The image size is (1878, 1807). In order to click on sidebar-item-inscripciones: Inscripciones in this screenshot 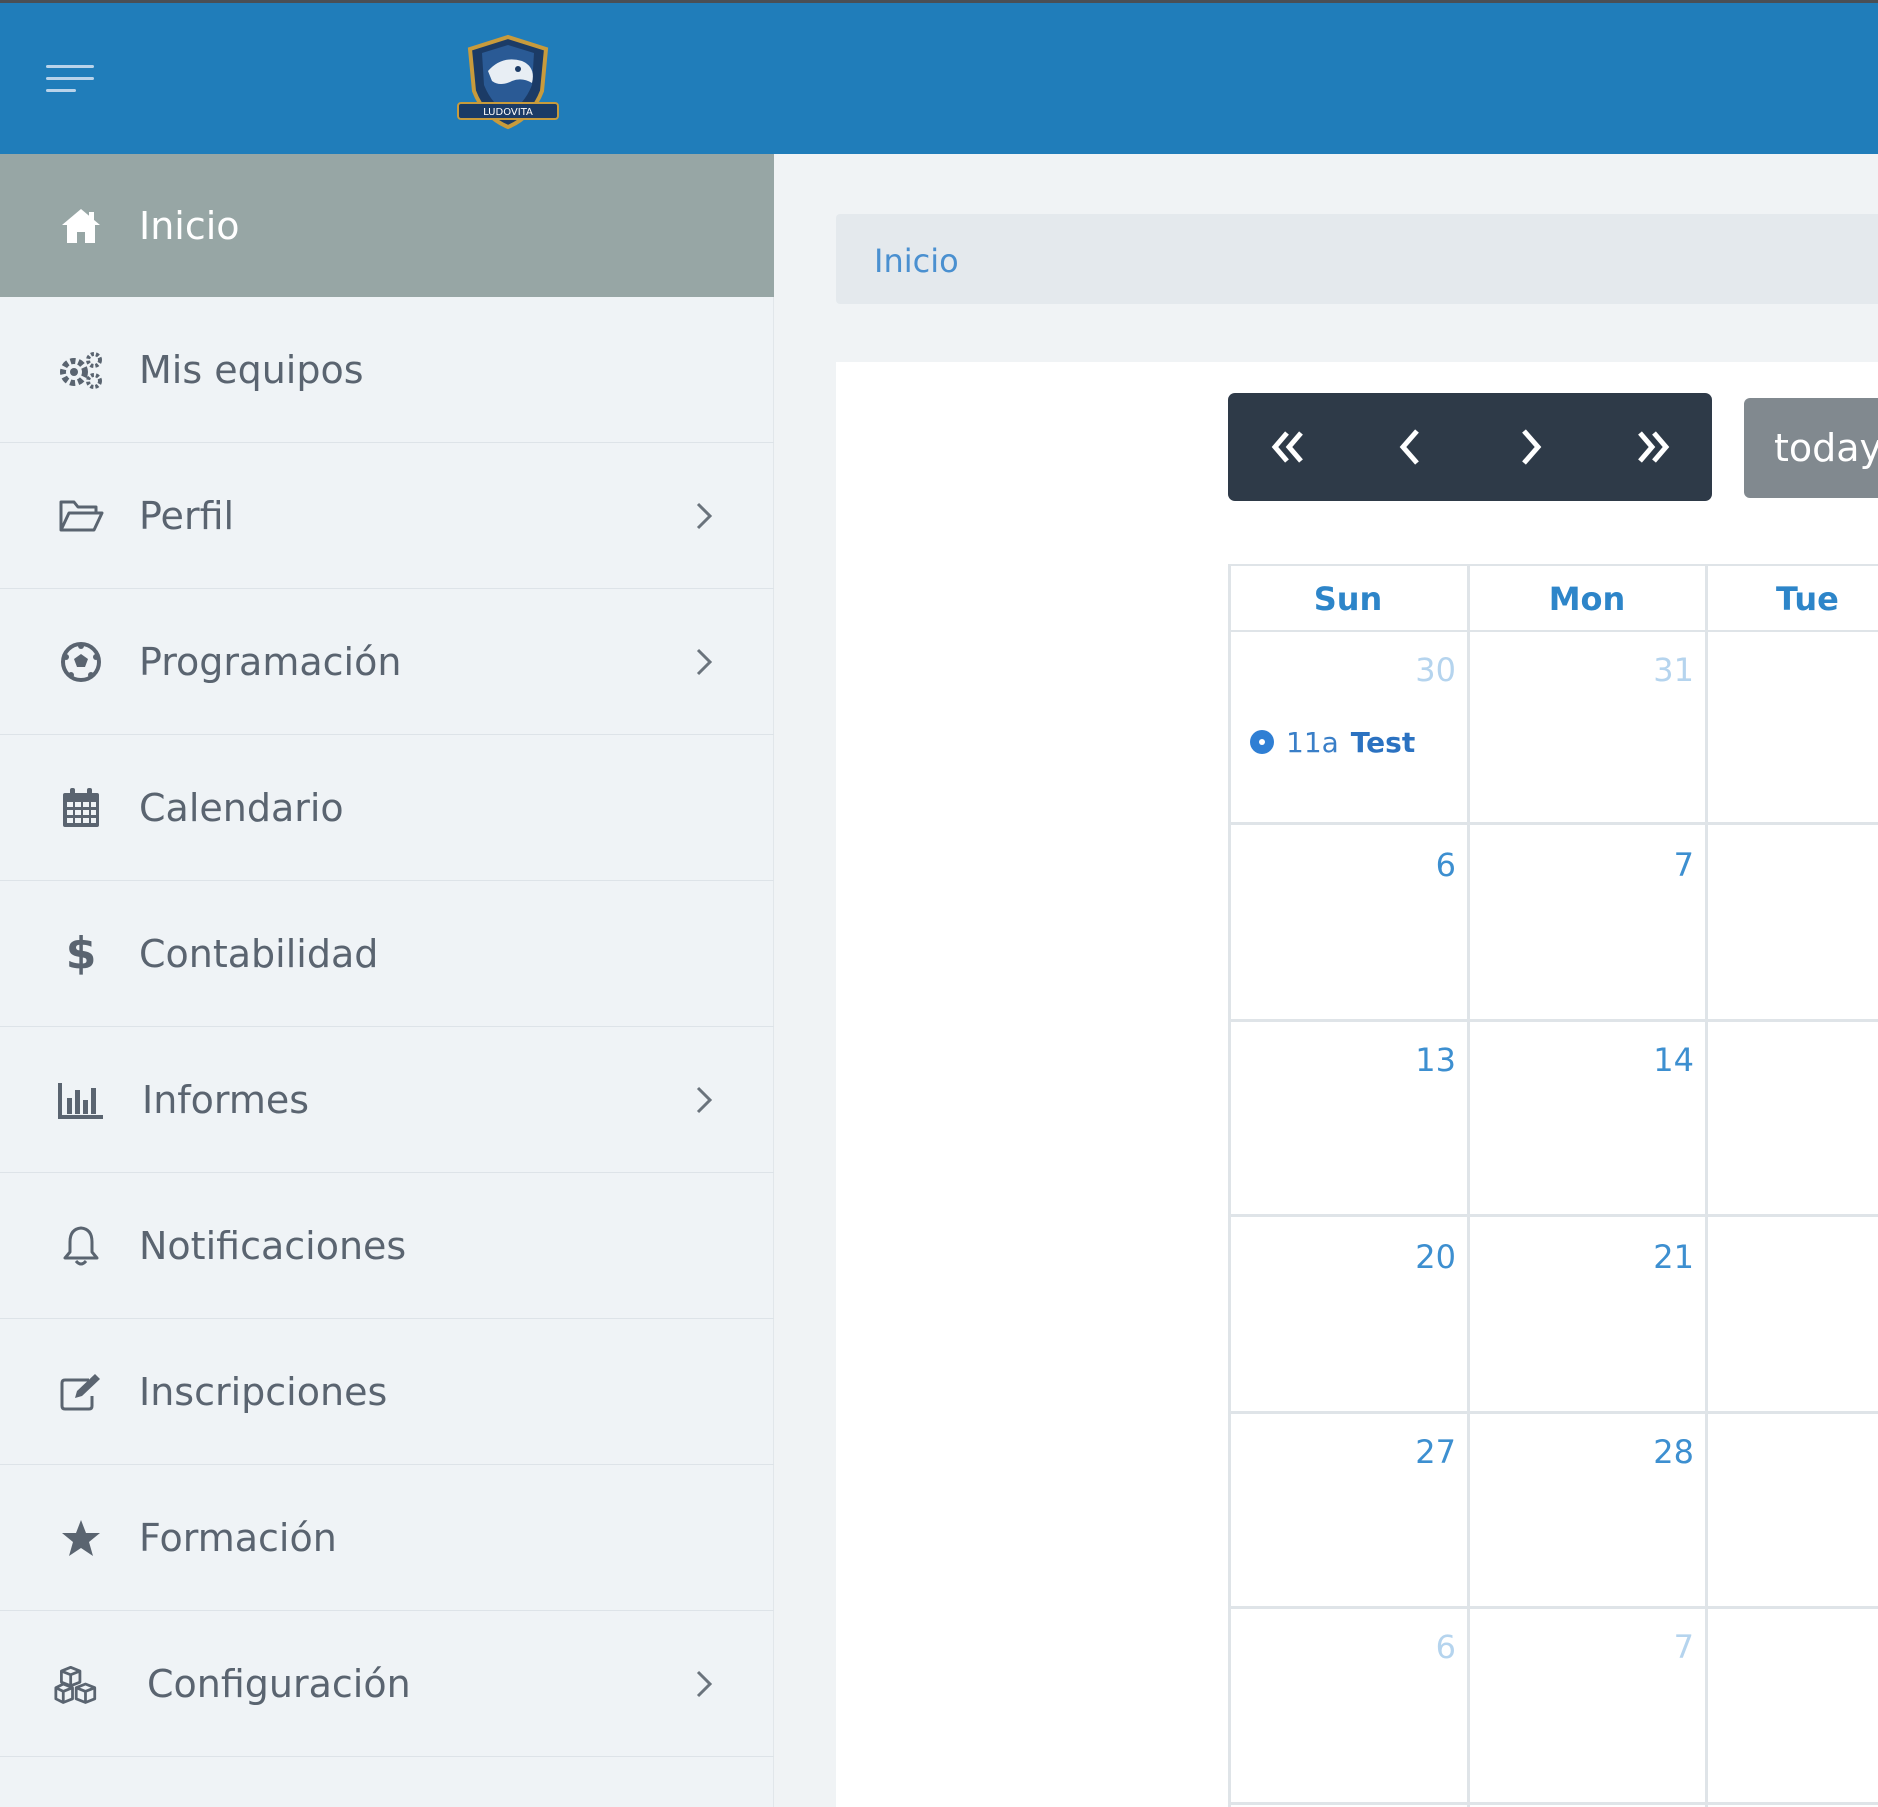, I will do `click(387, 1392)`.